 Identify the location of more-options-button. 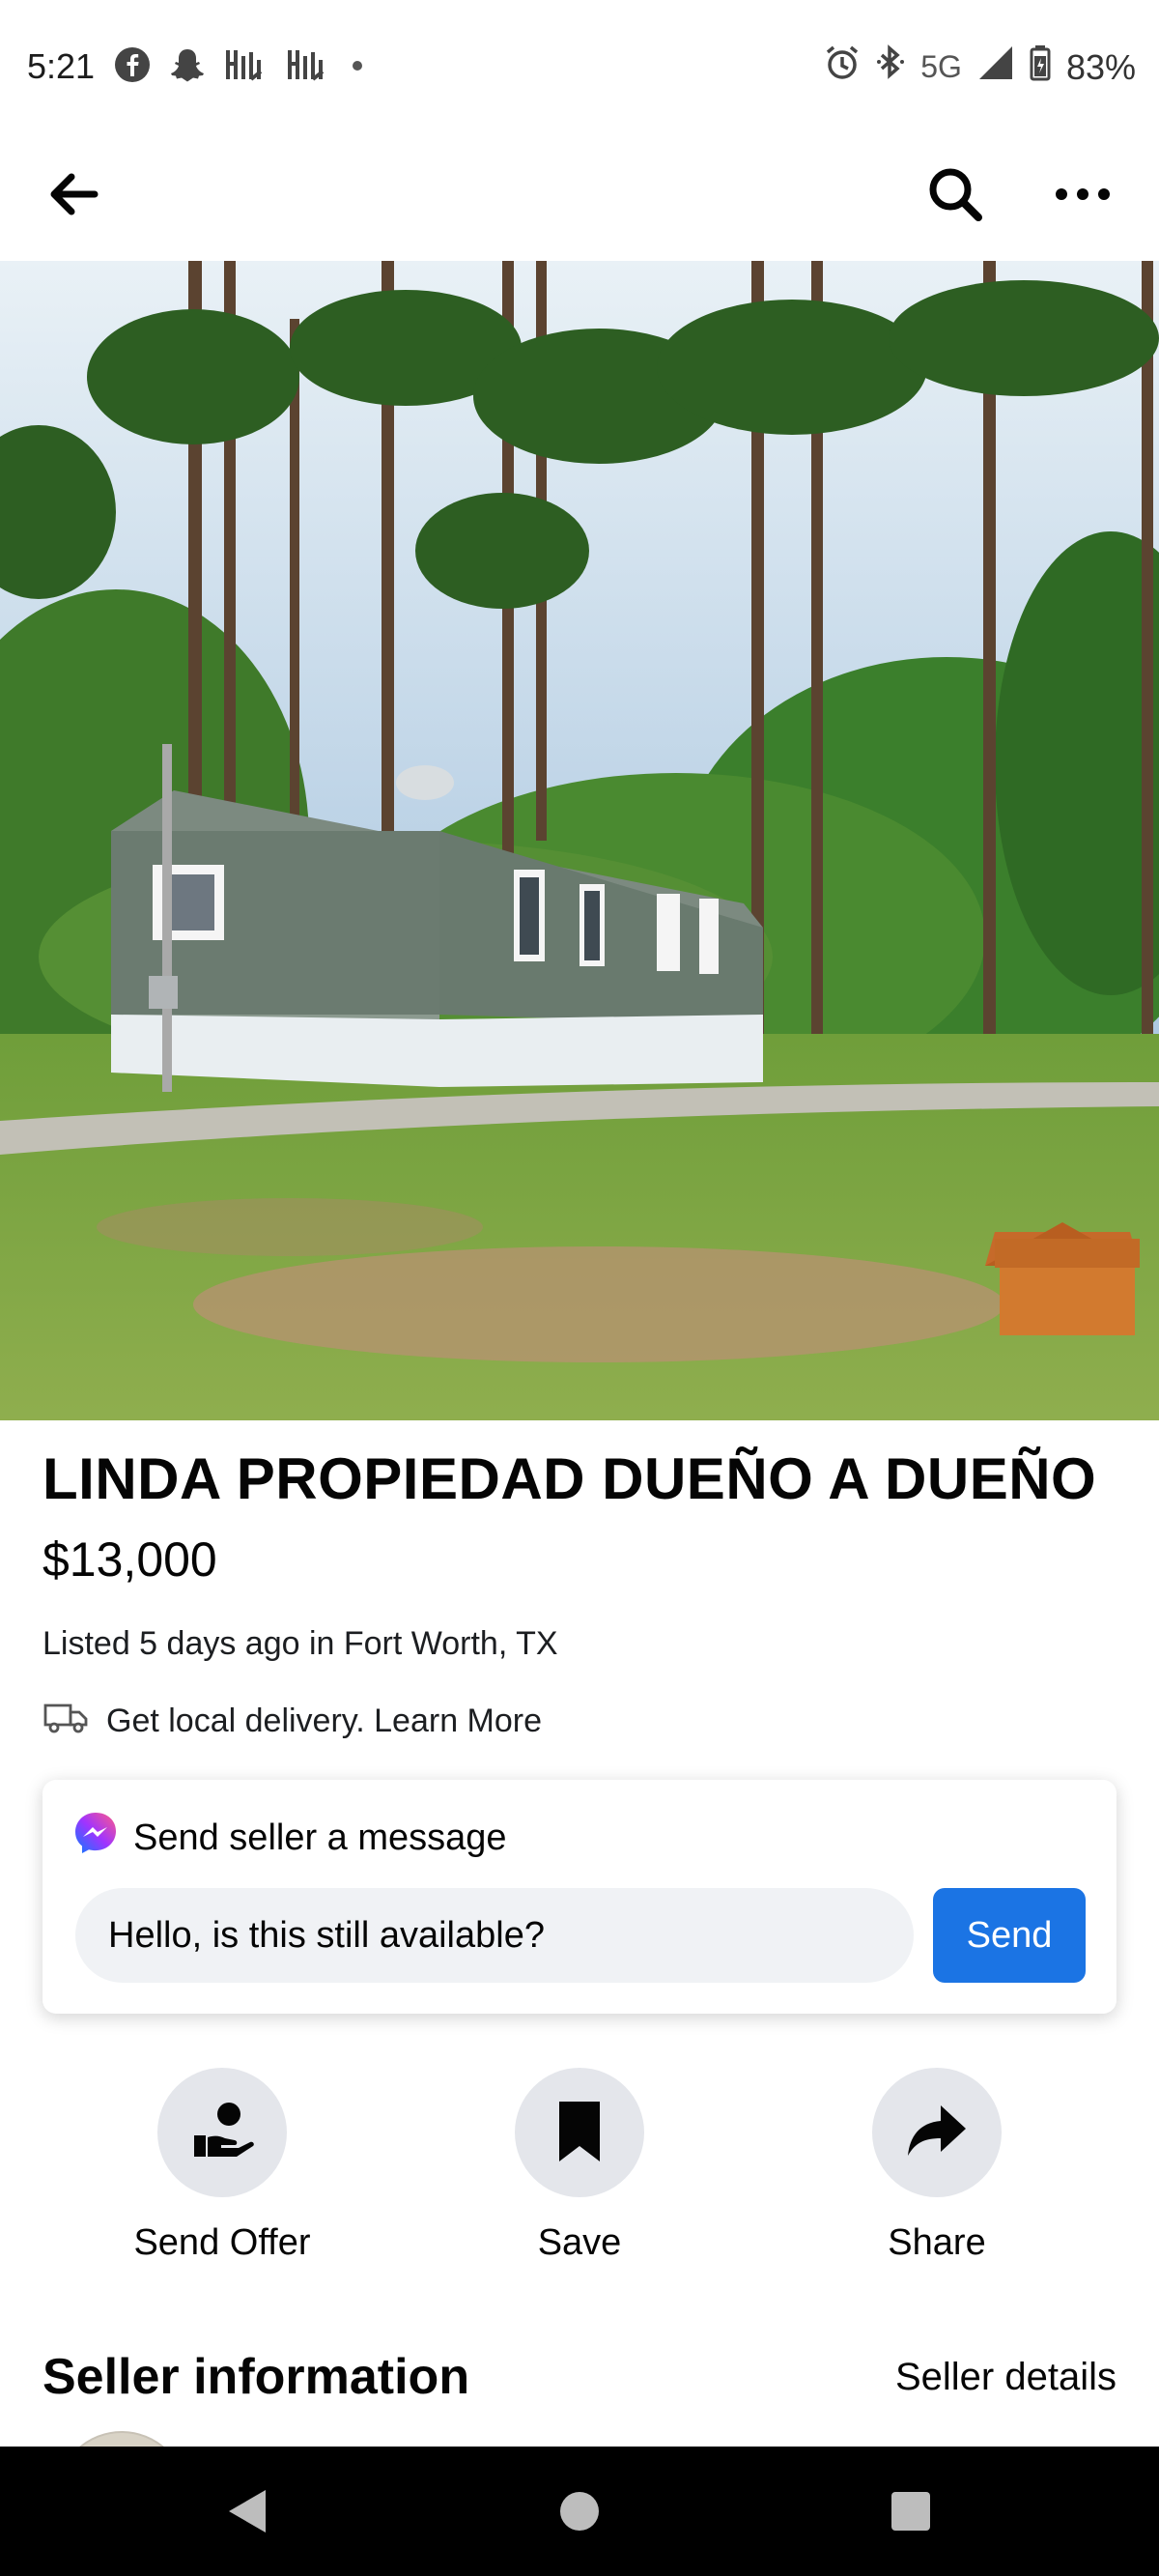
(1082, 197).